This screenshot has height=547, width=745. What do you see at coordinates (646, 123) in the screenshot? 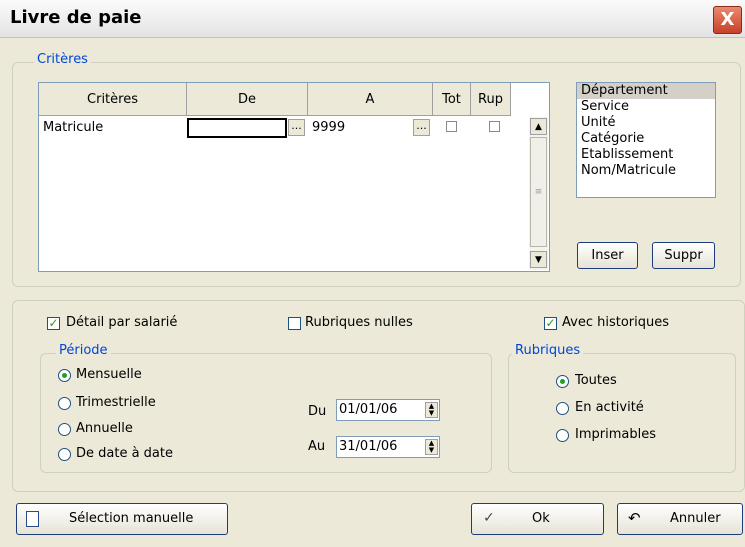
I see `list-item: Unité` at bounding box center [646, 123].